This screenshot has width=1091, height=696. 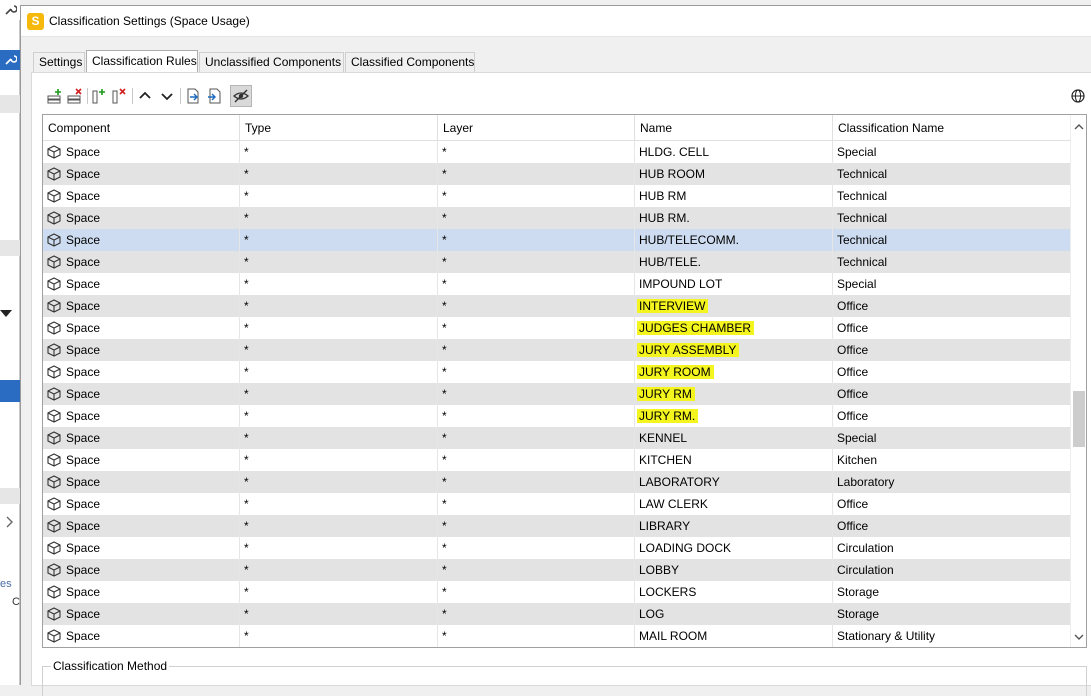 I want to click on cell-name: HUB ROOM, so click(x=734, y=174).